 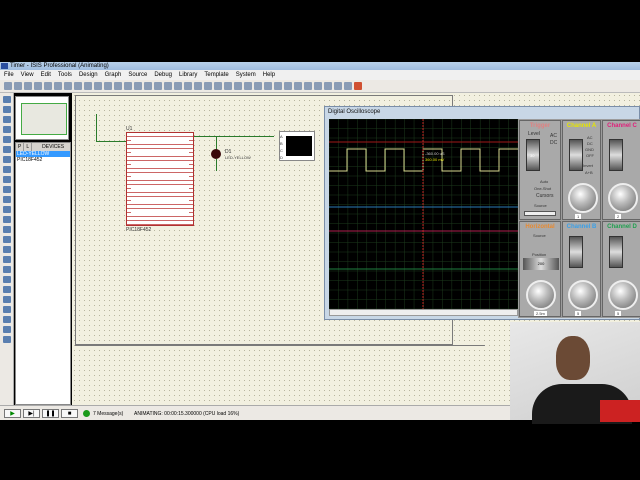 What do you see at coordinates (43, 160) in the screenshot?
I see `device-item: PIC18F452` at bounding box center [43, 160].